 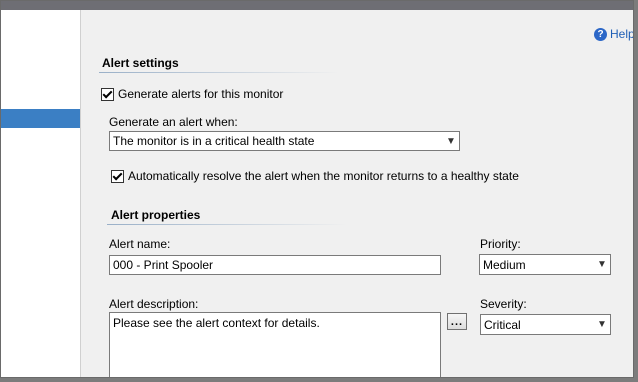 I want to click on help-link: ? Help, so click(x=614, y=34).